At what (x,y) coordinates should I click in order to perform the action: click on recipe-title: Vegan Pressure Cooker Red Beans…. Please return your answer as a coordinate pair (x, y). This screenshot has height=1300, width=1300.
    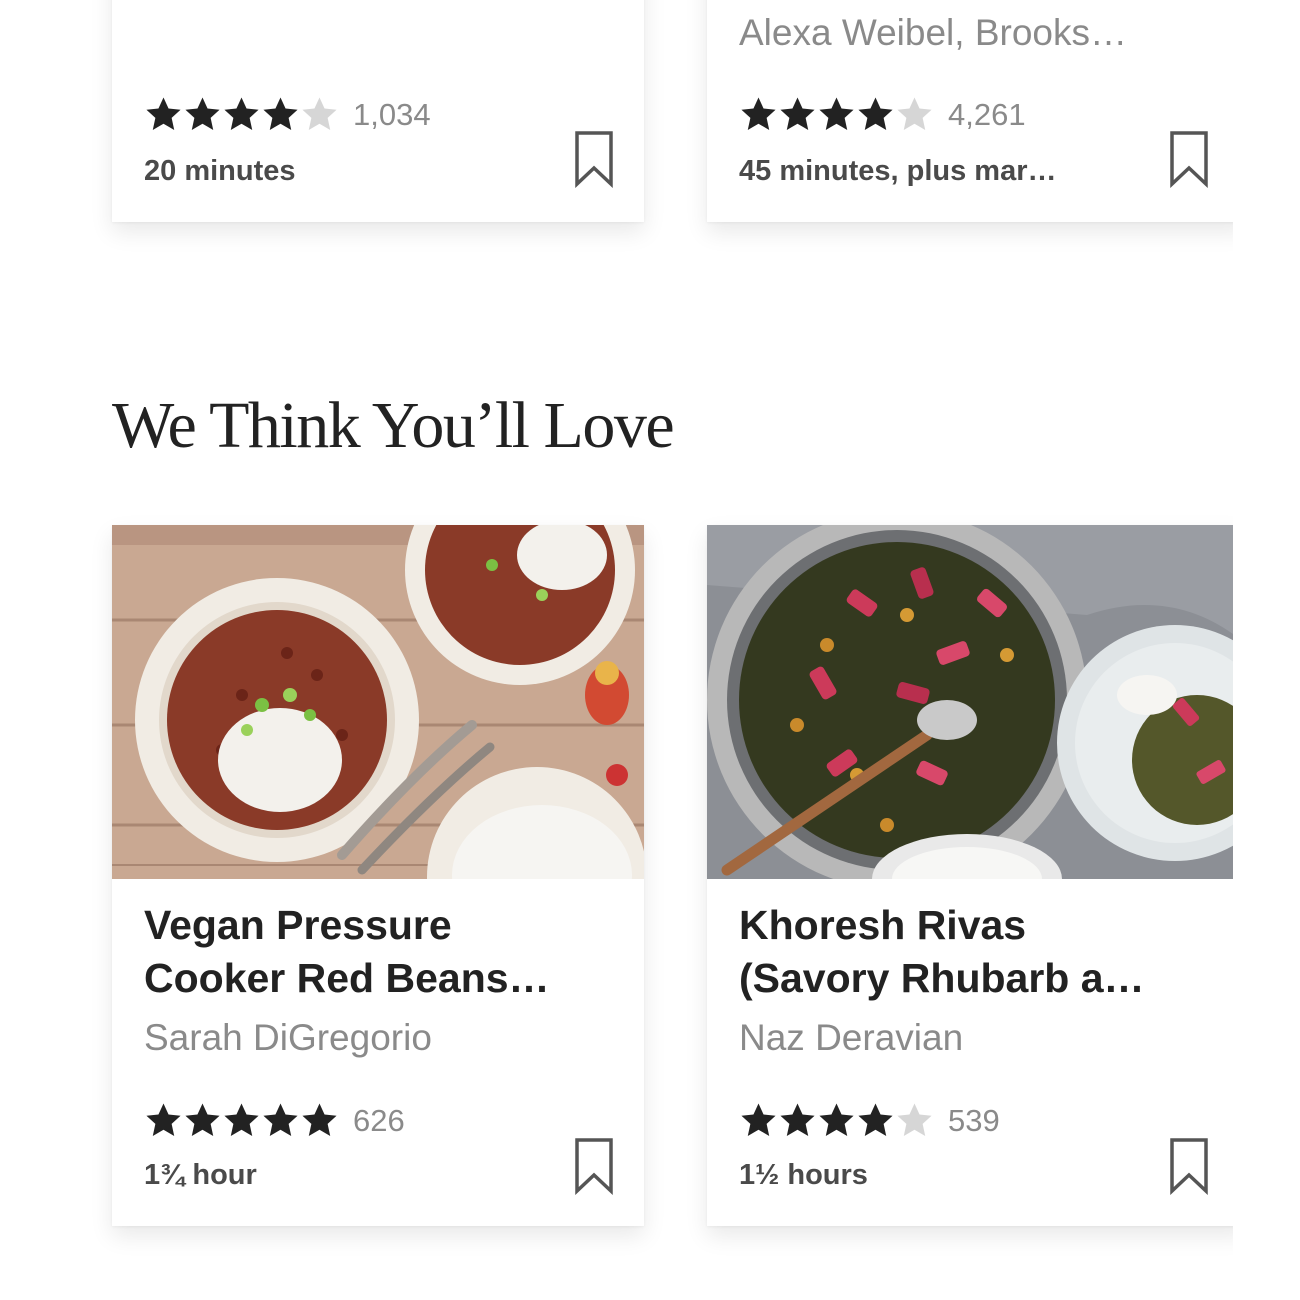
    Looking at the image, I should click on (380, 952).